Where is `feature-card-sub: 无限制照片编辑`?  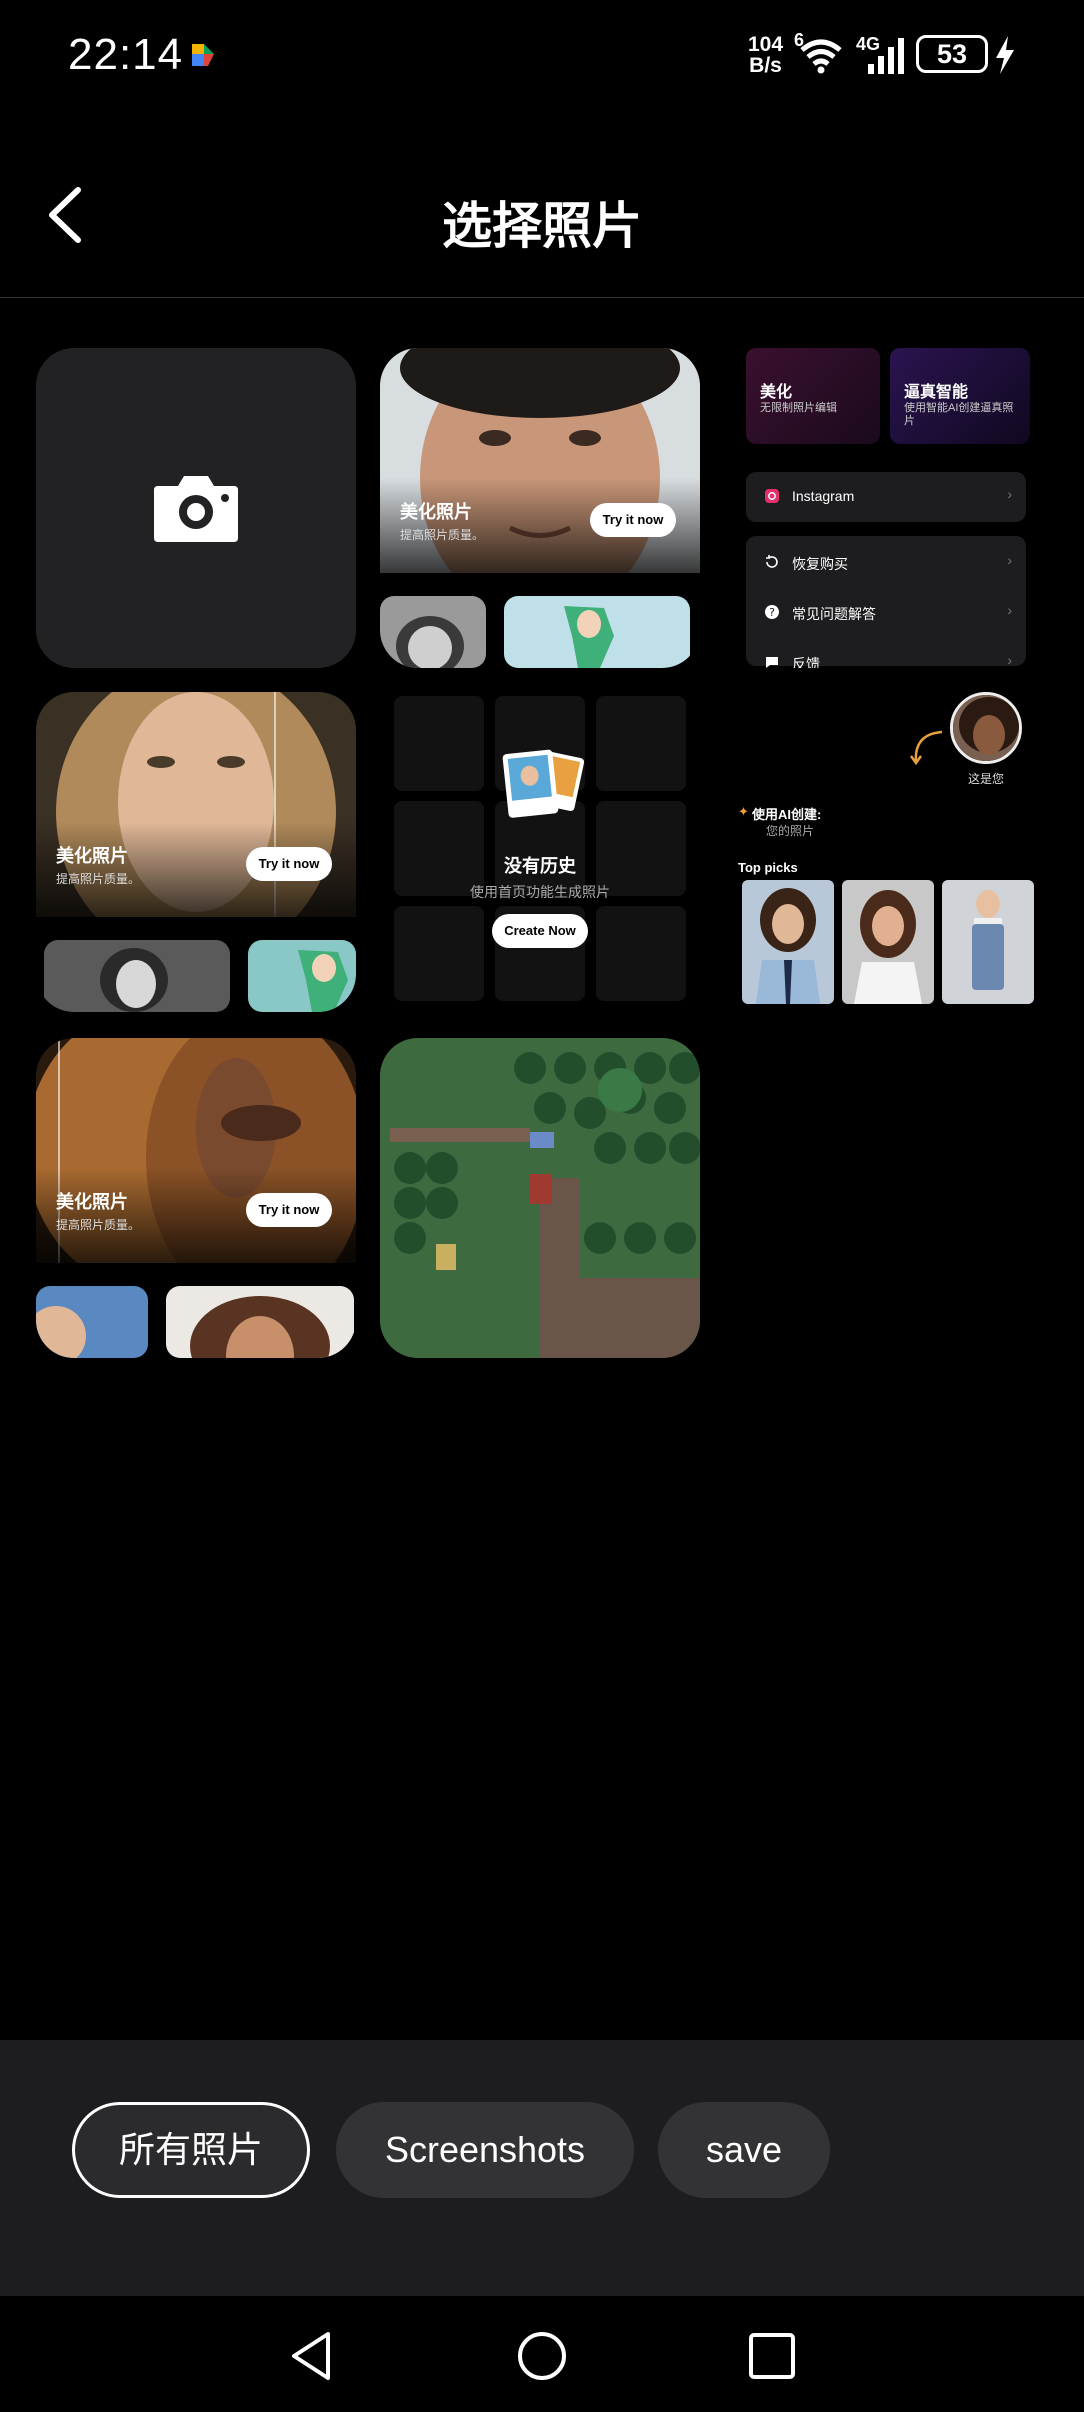 feature-card-sub: 无限制照片编辑 is located at coordinates (798, 408).